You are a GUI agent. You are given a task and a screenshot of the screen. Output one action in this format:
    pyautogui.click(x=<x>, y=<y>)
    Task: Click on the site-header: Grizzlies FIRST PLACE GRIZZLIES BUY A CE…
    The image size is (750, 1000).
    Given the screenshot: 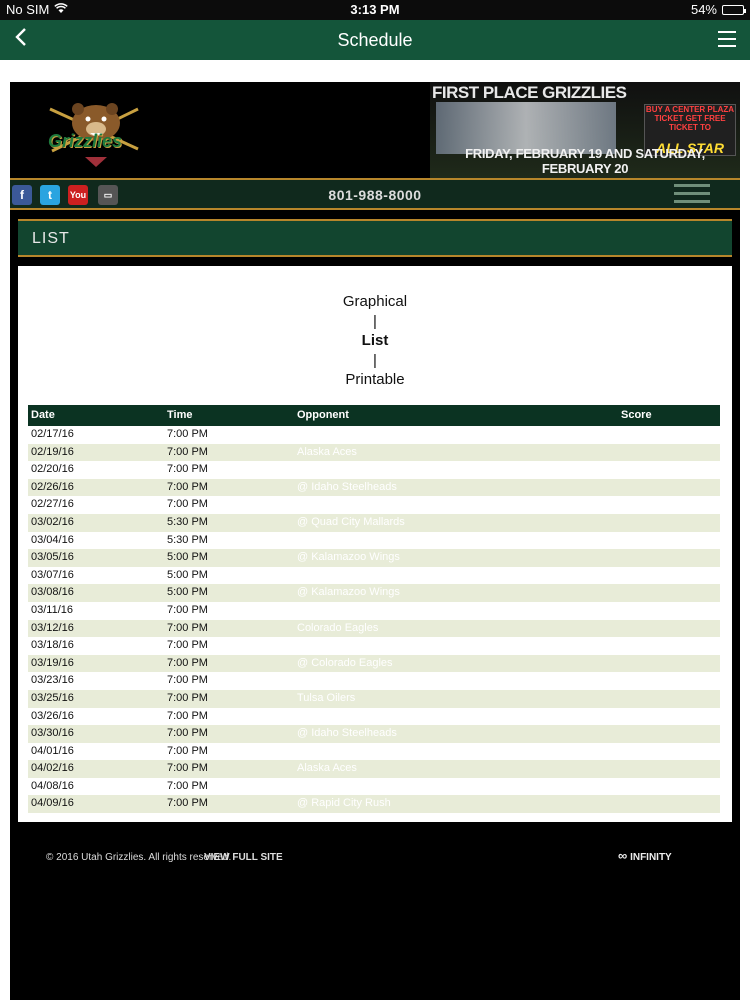 What is the action you would take?
    pyautogui.click(x=375, y=130)
    